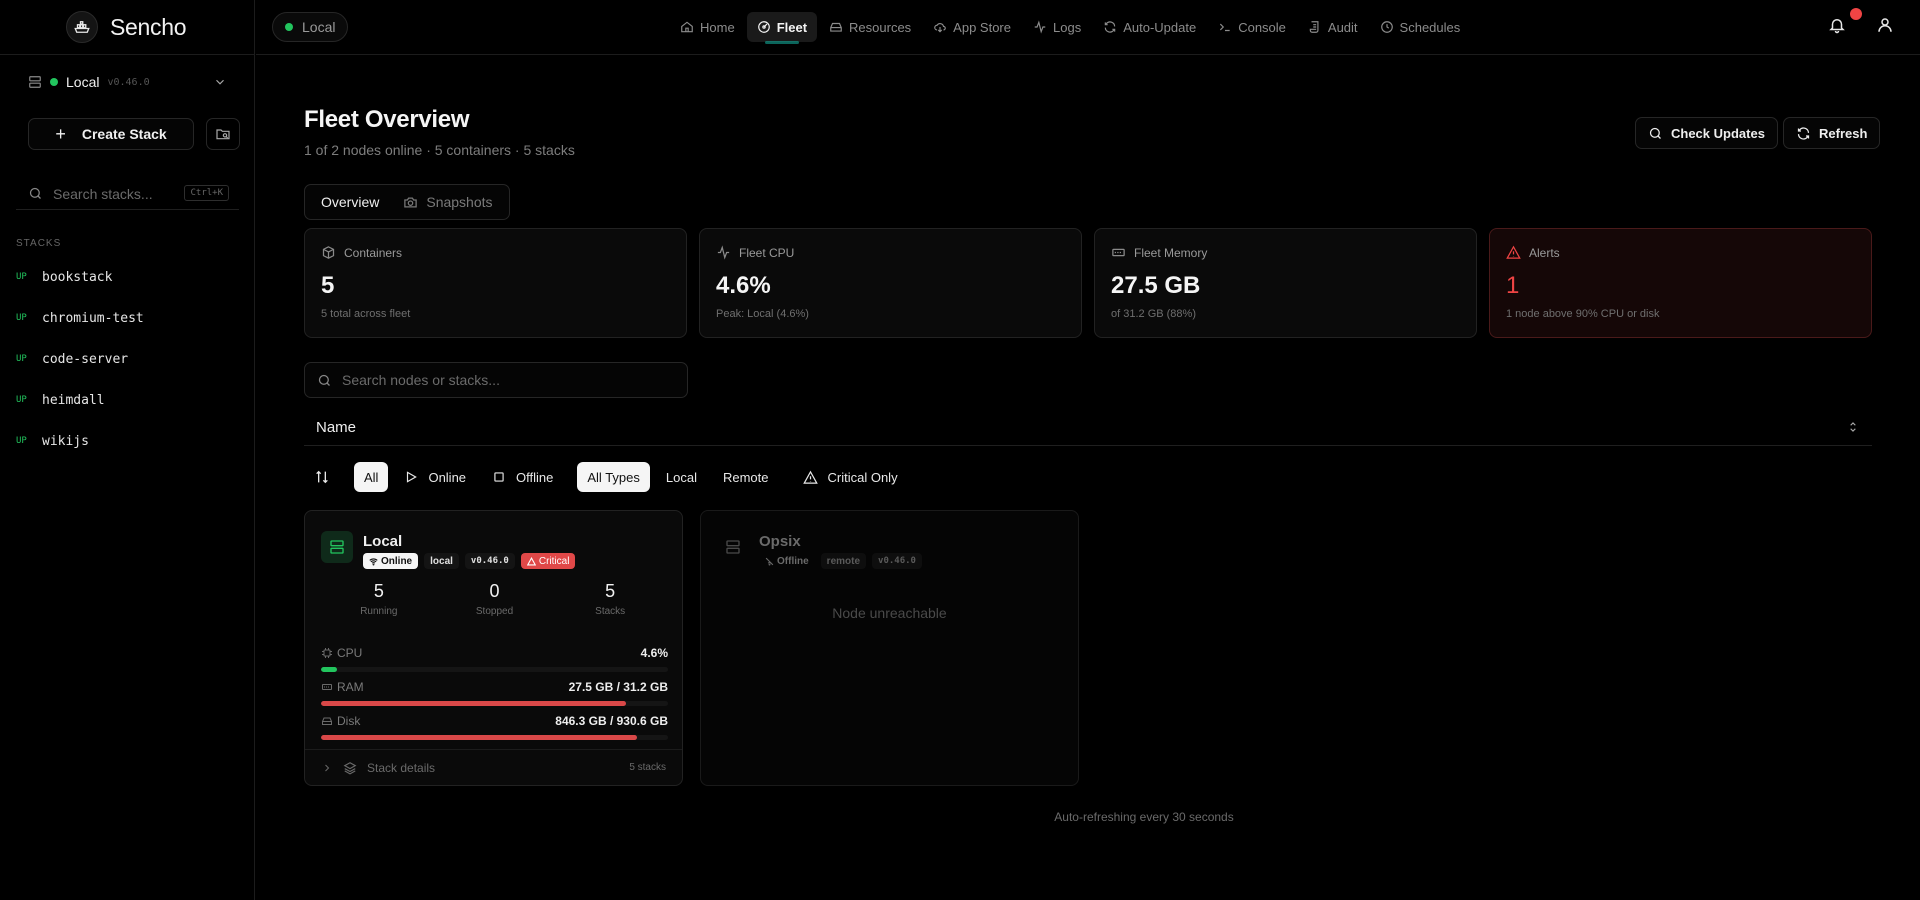  Describe the element at coordinates (387, 119) in the screenshot. I see `page-title: Fleet Overview` at that location.